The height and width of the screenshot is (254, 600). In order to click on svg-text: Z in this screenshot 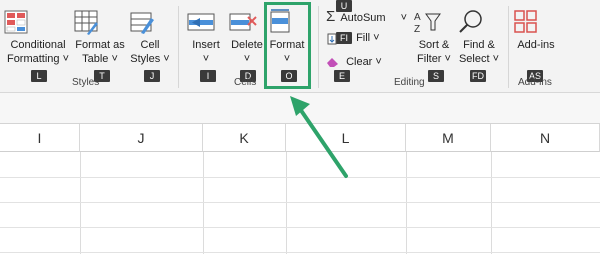, I will do `click(417, 29)`.